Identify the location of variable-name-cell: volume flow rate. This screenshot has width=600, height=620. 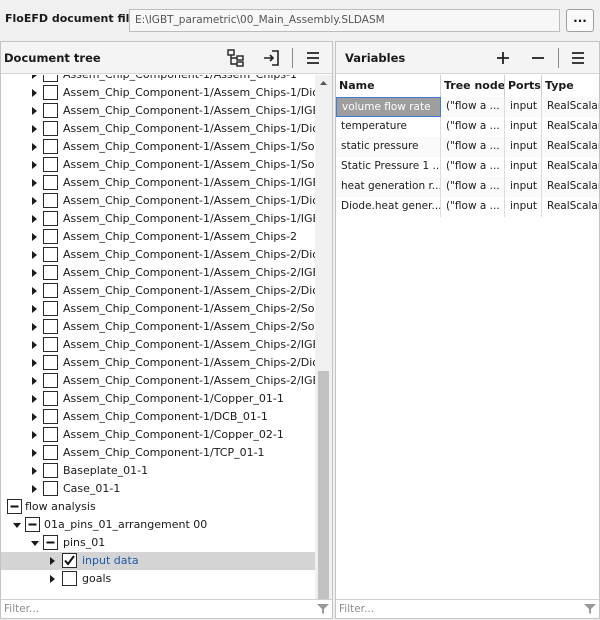
(388, 107).